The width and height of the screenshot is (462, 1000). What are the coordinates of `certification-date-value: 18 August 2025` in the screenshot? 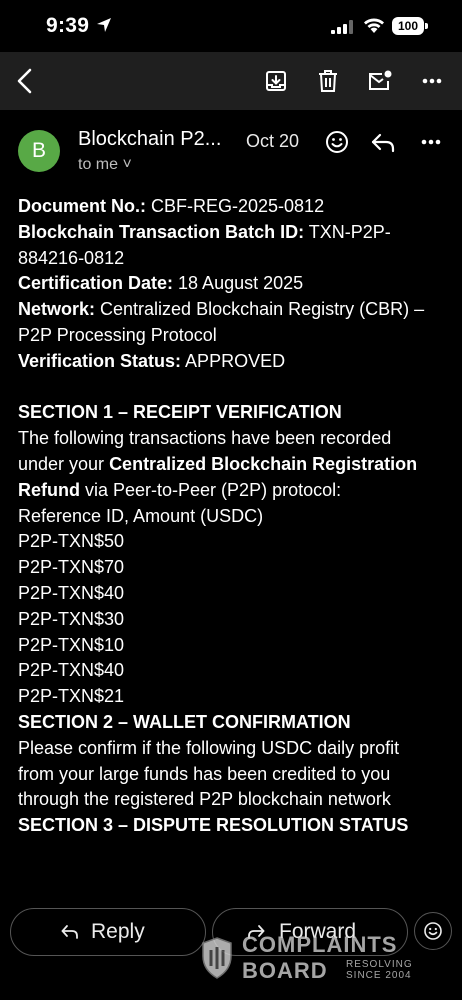 It's located at (238, 283).